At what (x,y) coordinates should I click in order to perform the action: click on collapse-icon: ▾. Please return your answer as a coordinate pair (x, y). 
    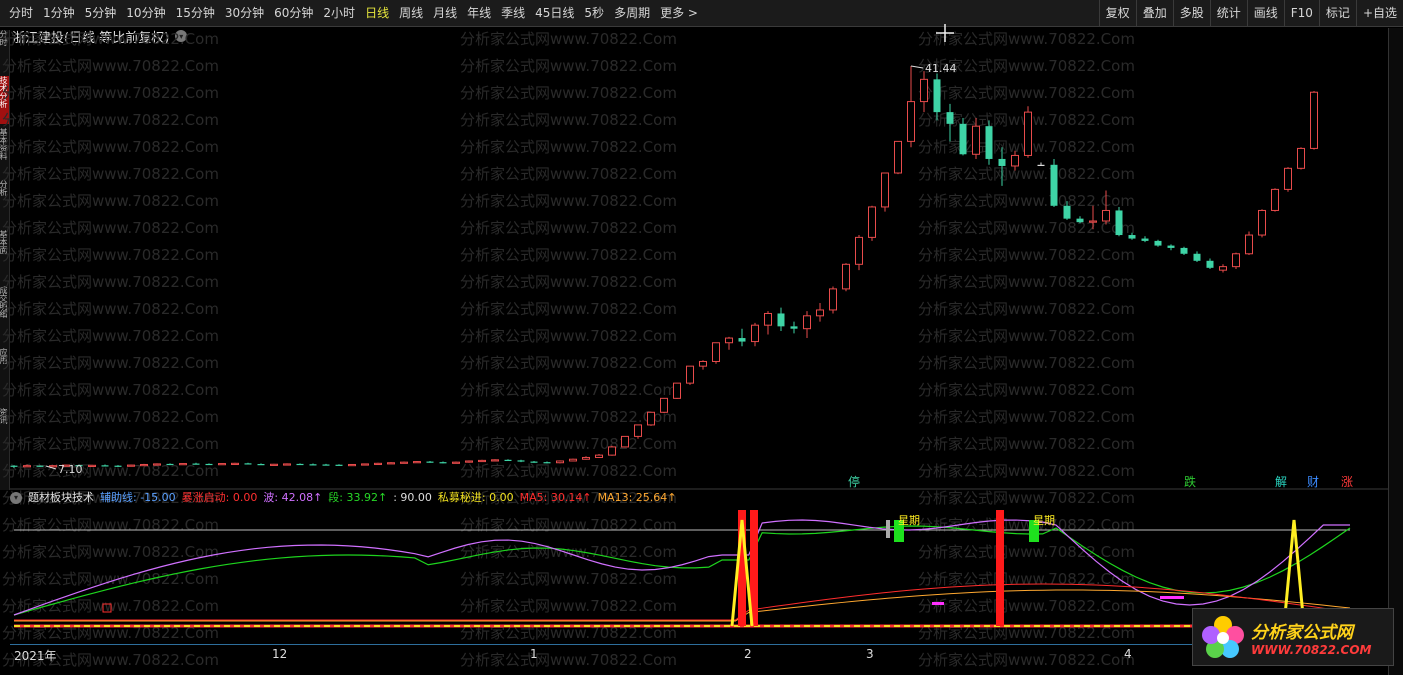
    Looking at the image, I should click on (16, 498).